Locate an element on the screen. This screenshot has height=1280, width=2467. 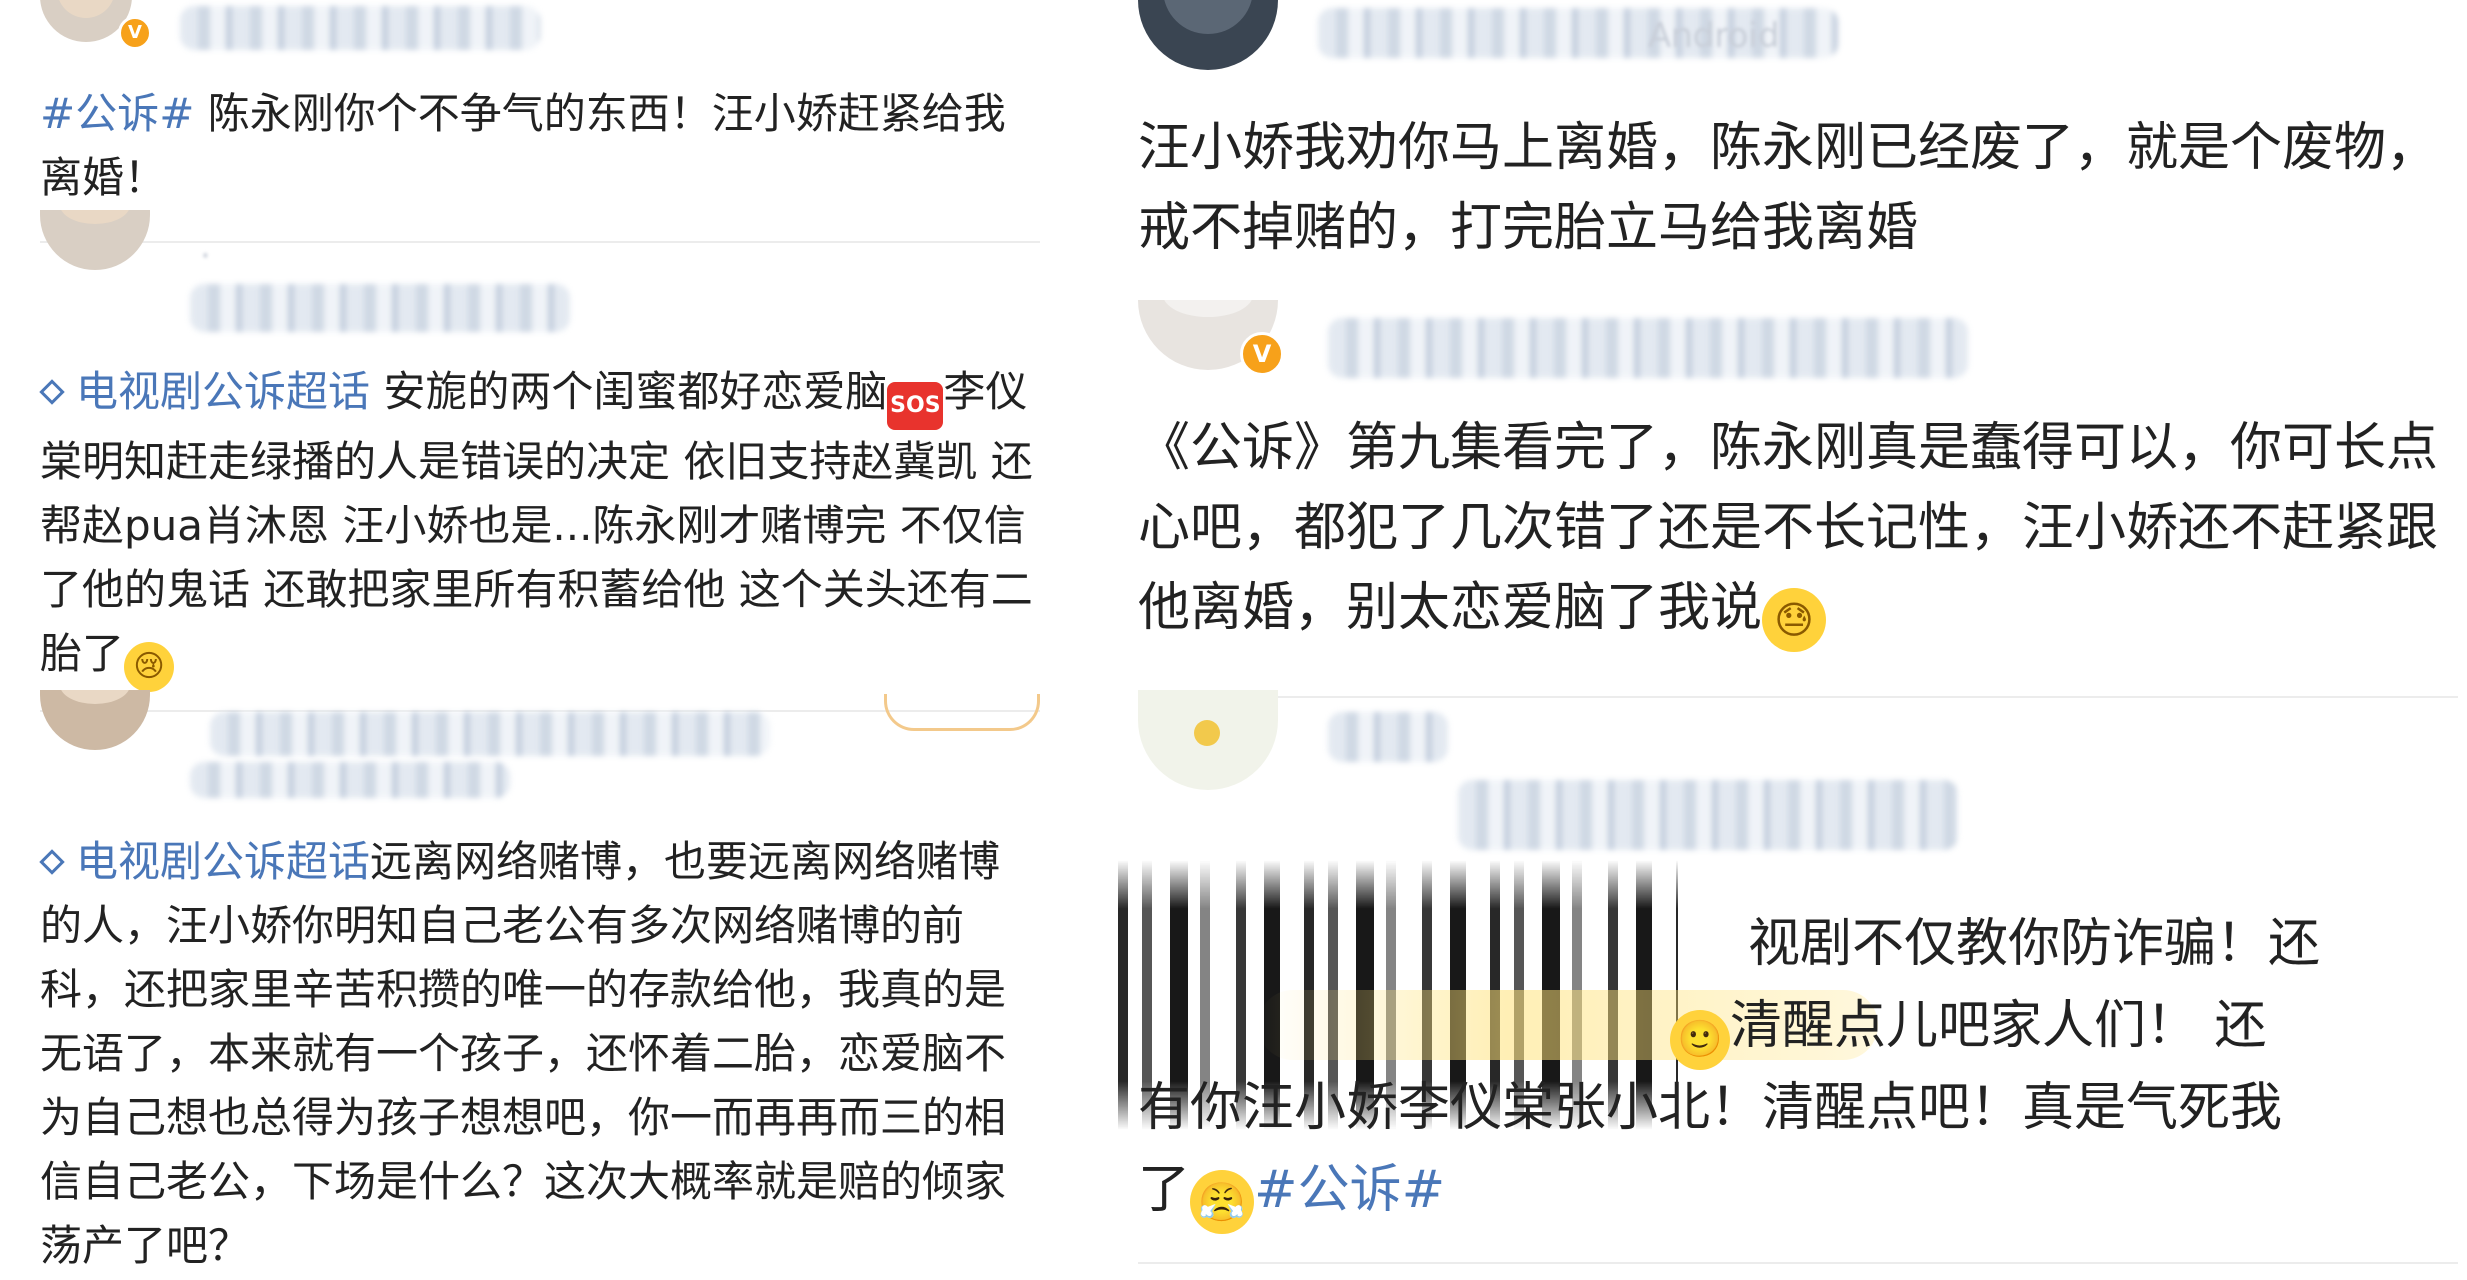
sos-emoji-icon: SOS is located at coordinates (915, 406).